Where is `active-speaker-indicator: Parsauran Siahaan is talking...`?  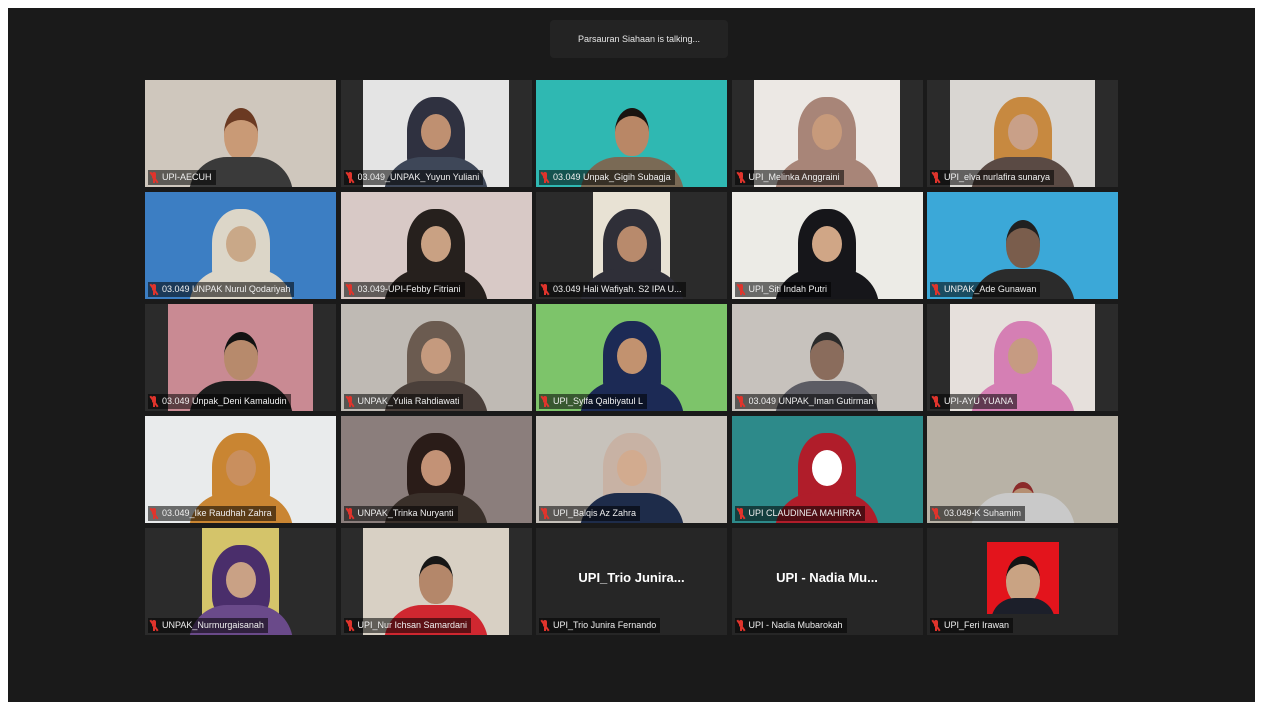
active-speaker-indicator: Parsauran Siahaan is talking... is located at coordinates (639, 39).